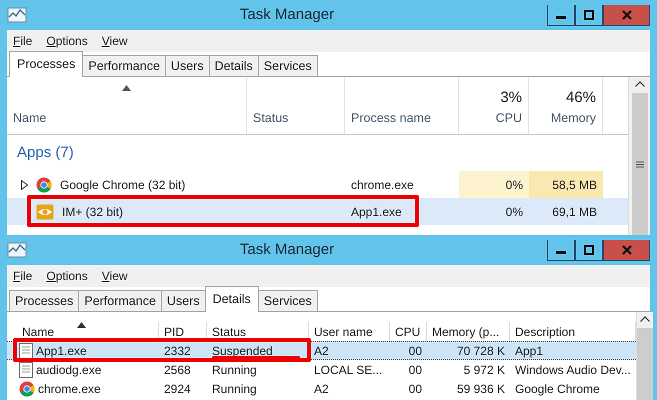 This screenshot has height=400, width=657. Describe the element at coordinates (557, 389) in the screenshot. I see `table-cell-text: Google Chrome` at that location.